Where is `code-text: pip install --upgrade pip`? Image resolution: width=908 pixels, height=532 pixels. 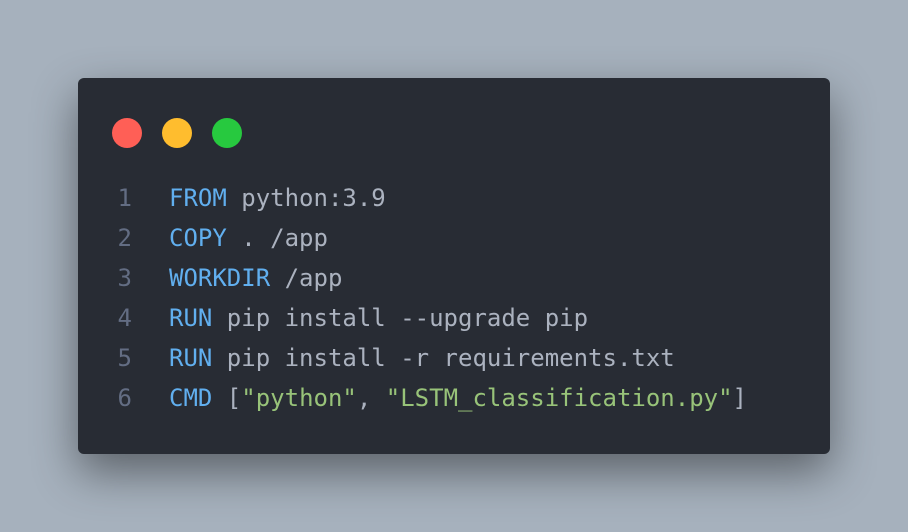
code-text: pip install --upgrade pip is located at coordinates (400, 318).